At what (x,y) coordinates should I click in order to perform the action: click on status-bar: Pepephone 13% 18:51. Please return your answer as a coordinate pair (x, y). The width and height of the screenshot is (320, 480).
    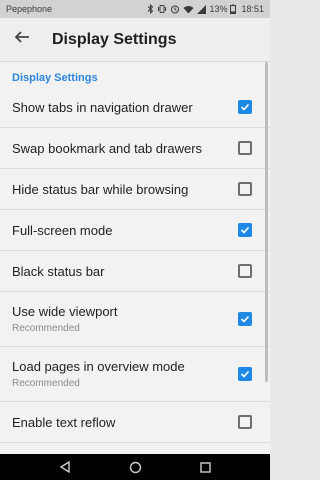
    Looking at the image, I should click on (135, 9).